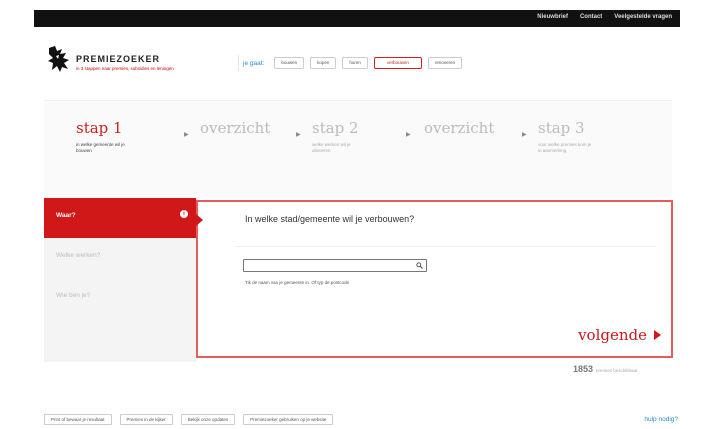  I want to click on help-link: hulp nodig?, so click(661, 419).